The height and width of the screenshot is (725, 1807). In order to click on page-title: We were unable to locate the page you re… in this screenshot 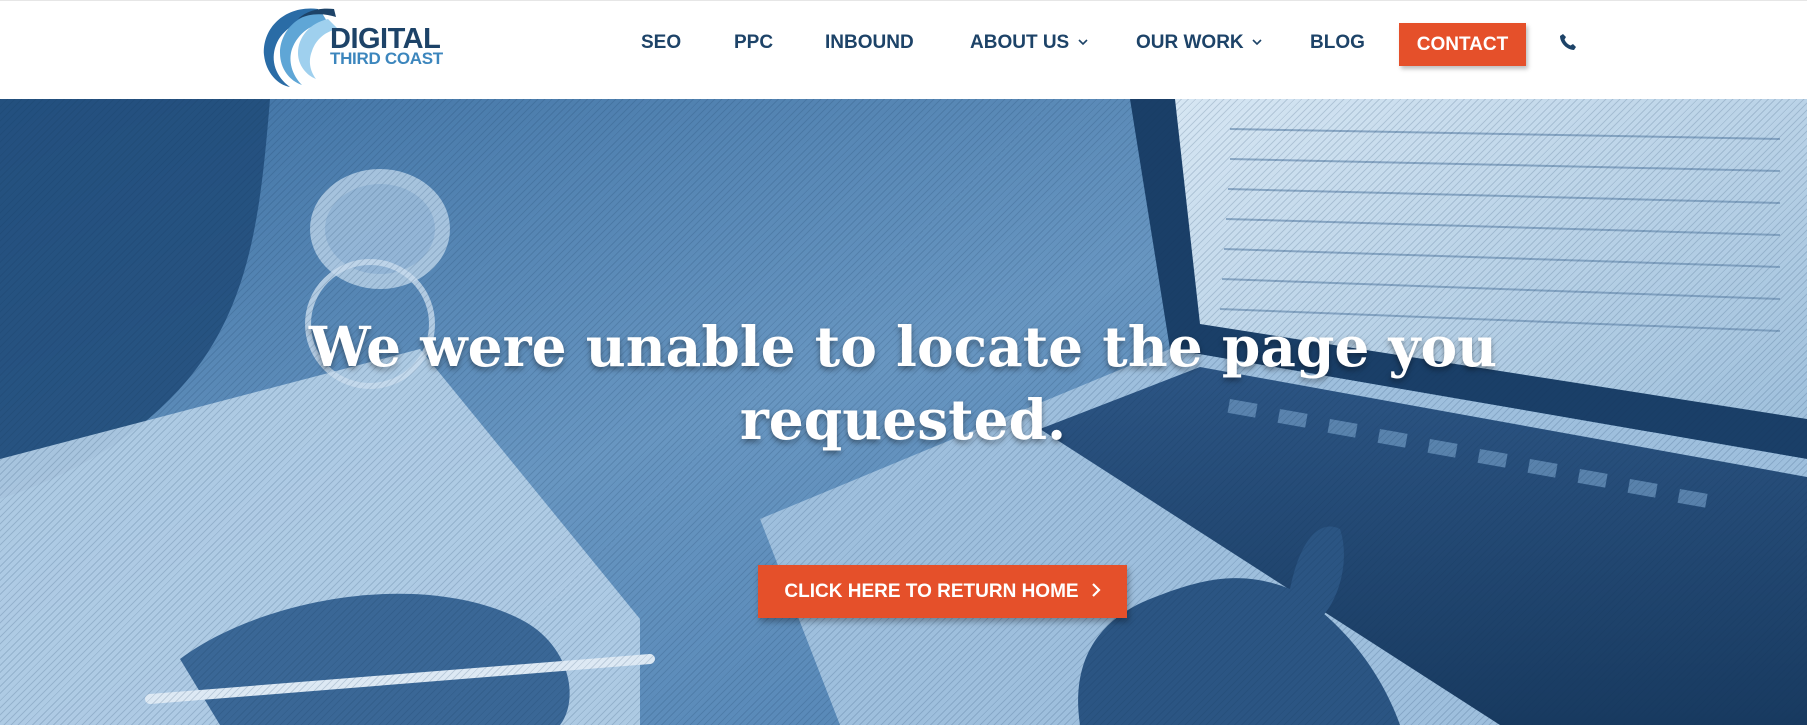, I will do `click(903, 383)`.